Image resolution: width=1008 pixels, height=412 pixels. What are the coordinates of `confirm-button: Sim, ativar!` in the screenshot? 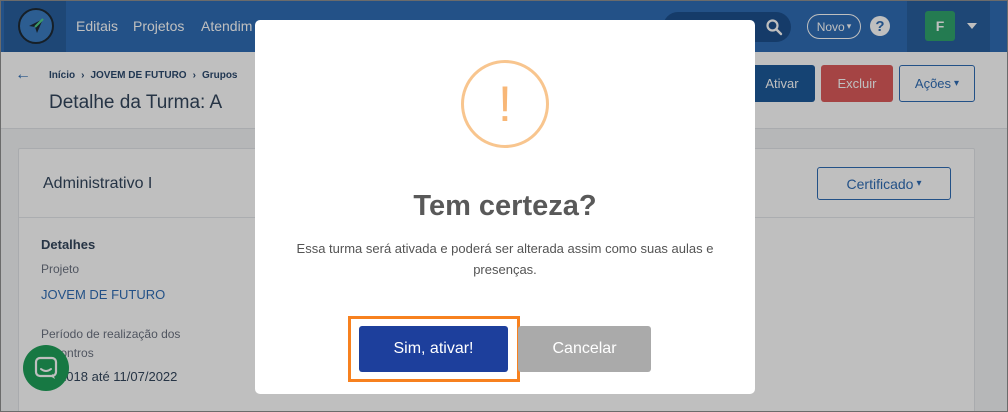 It's located at (433, 349).